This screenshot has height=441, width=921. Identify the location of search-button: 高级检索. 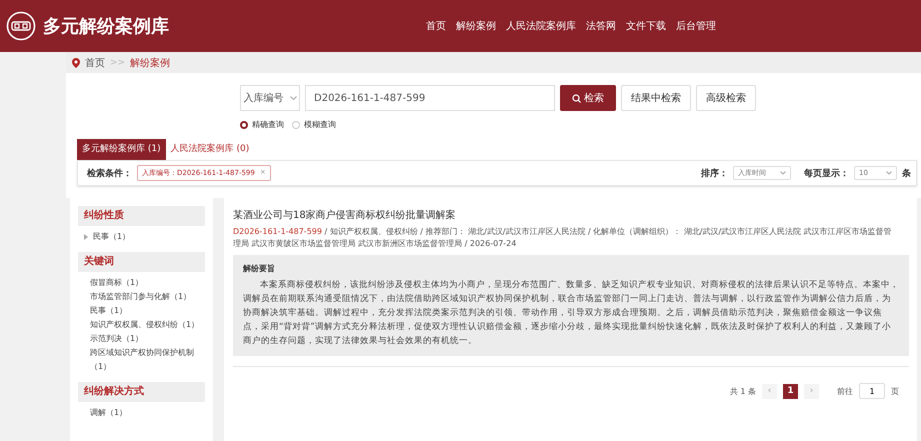
(726, 98).